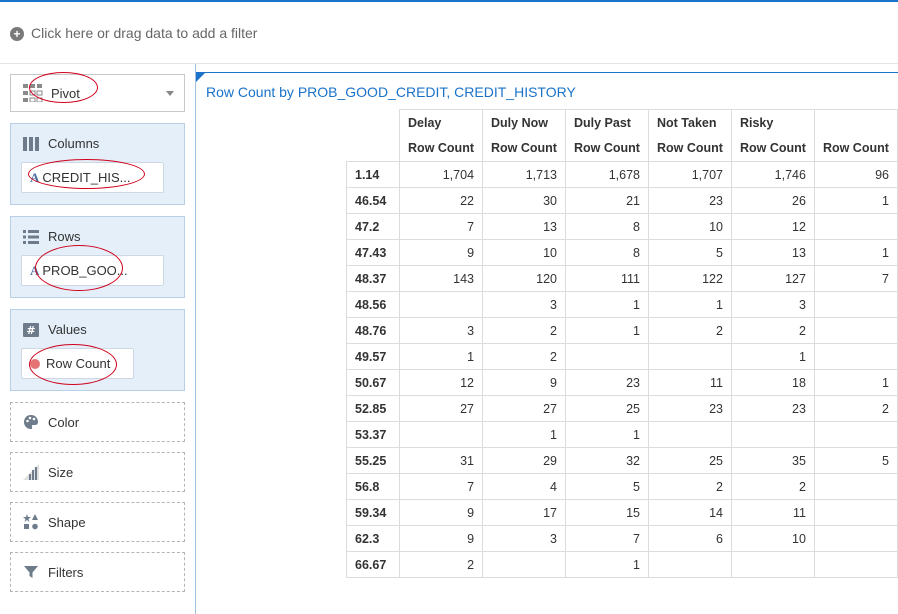 The width and height of the screenshot is (898, 614). I want to click on values-item-pill: Row Count, so click(77, 363).